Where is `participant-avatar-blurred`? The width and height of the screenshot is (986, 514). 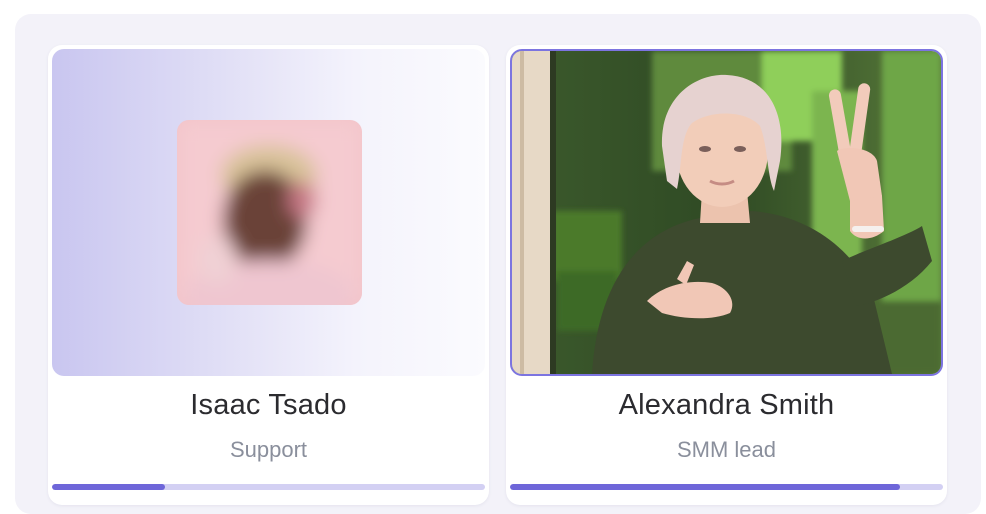 participant-avatar-blurred is located at coordinates (269, 212).